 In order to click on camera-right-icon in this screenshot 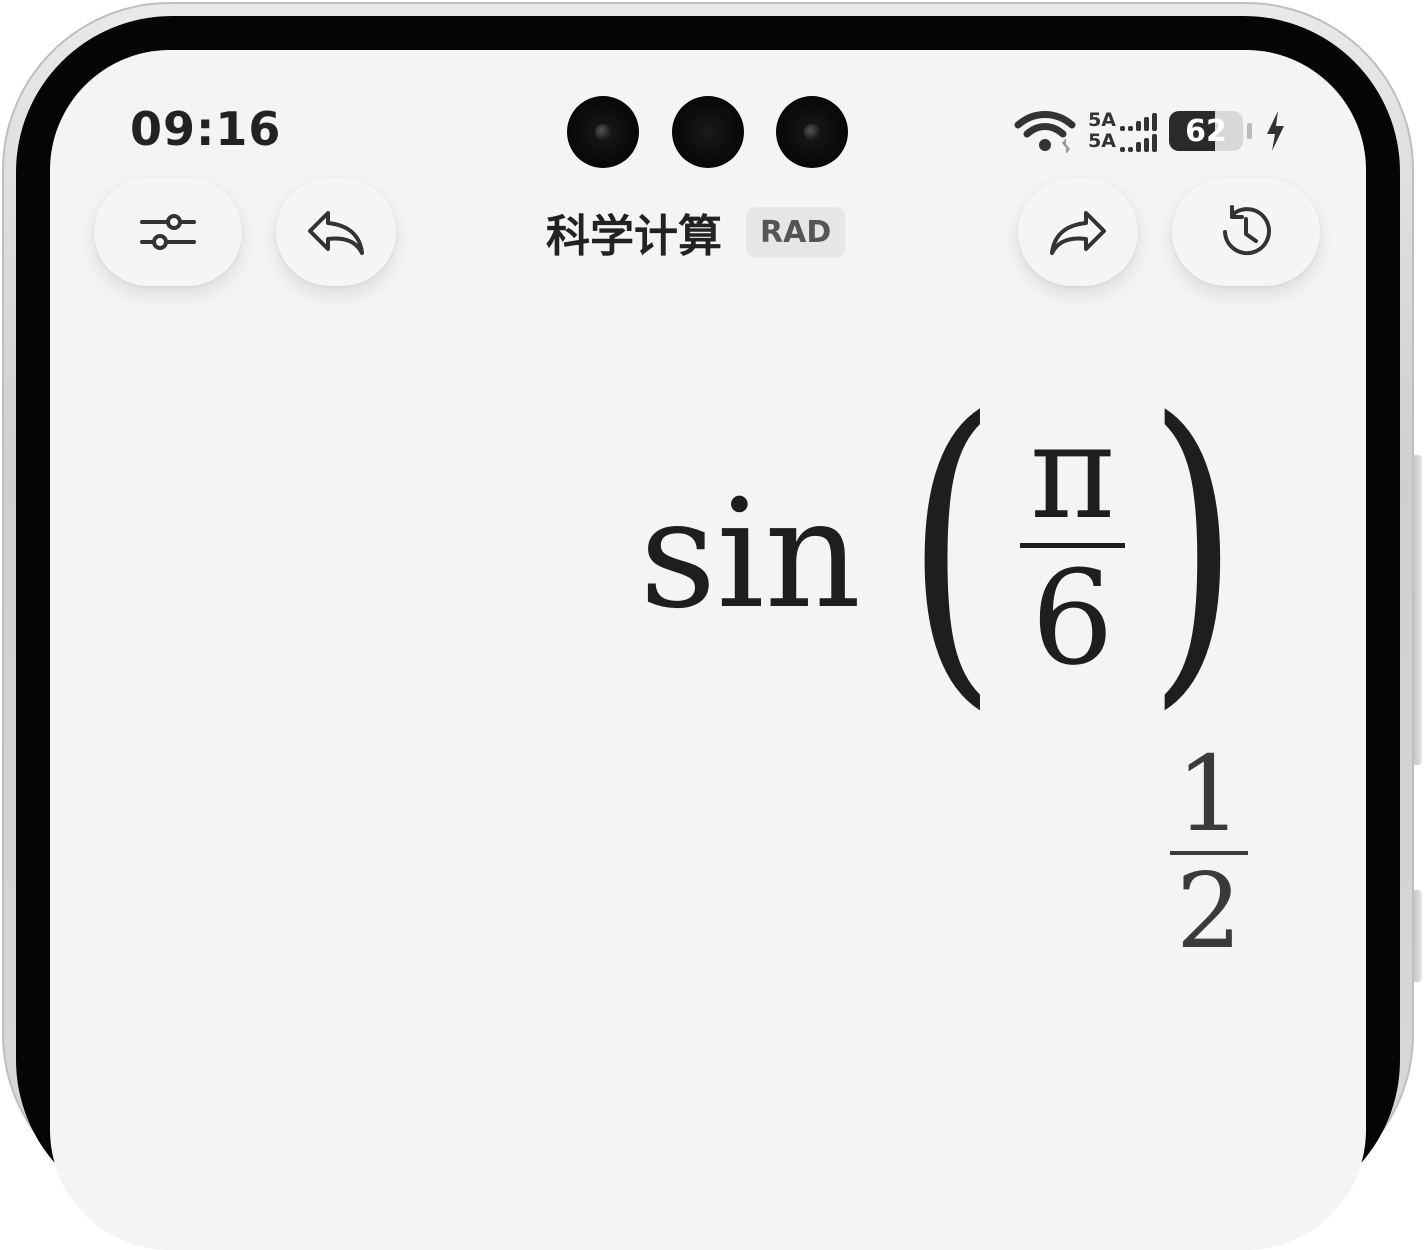, I will do `click(812, 132)`.